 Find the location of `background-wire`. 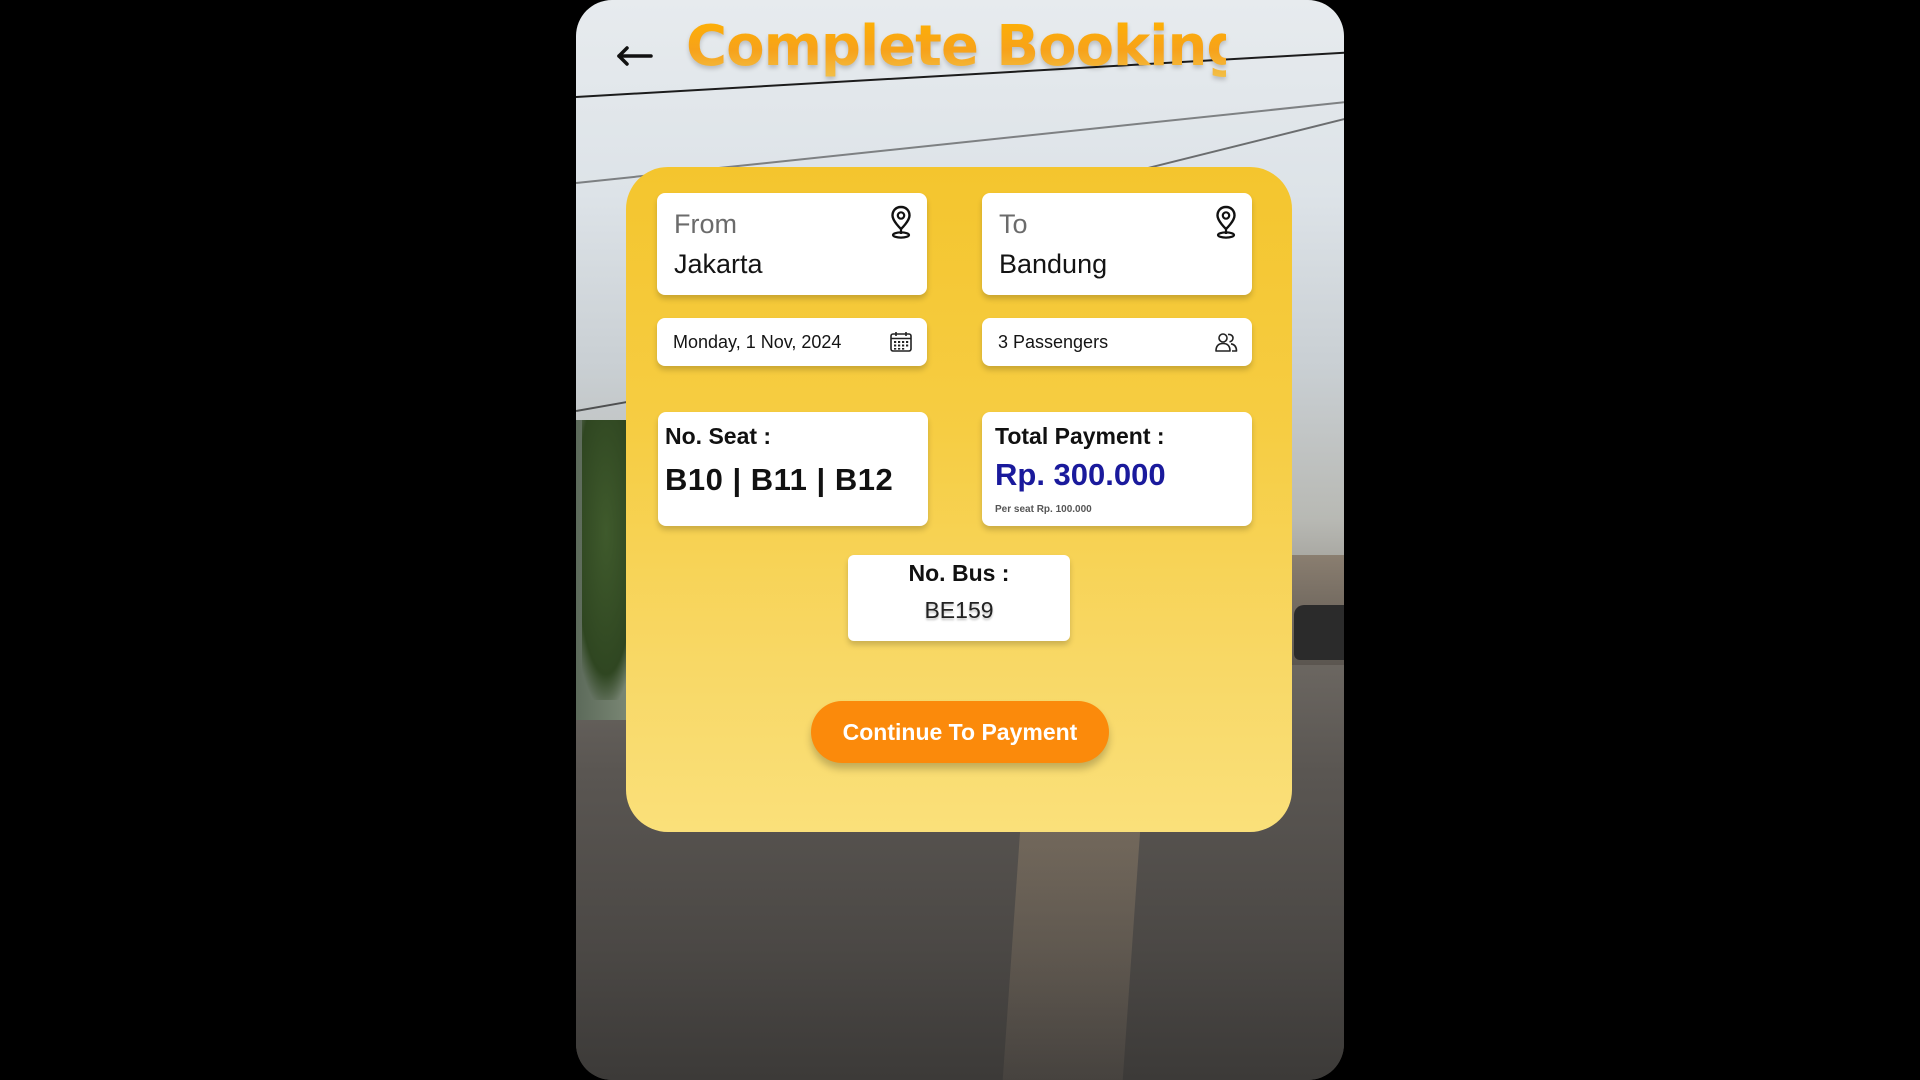

background-wire is located at coordinates (1239, 144).